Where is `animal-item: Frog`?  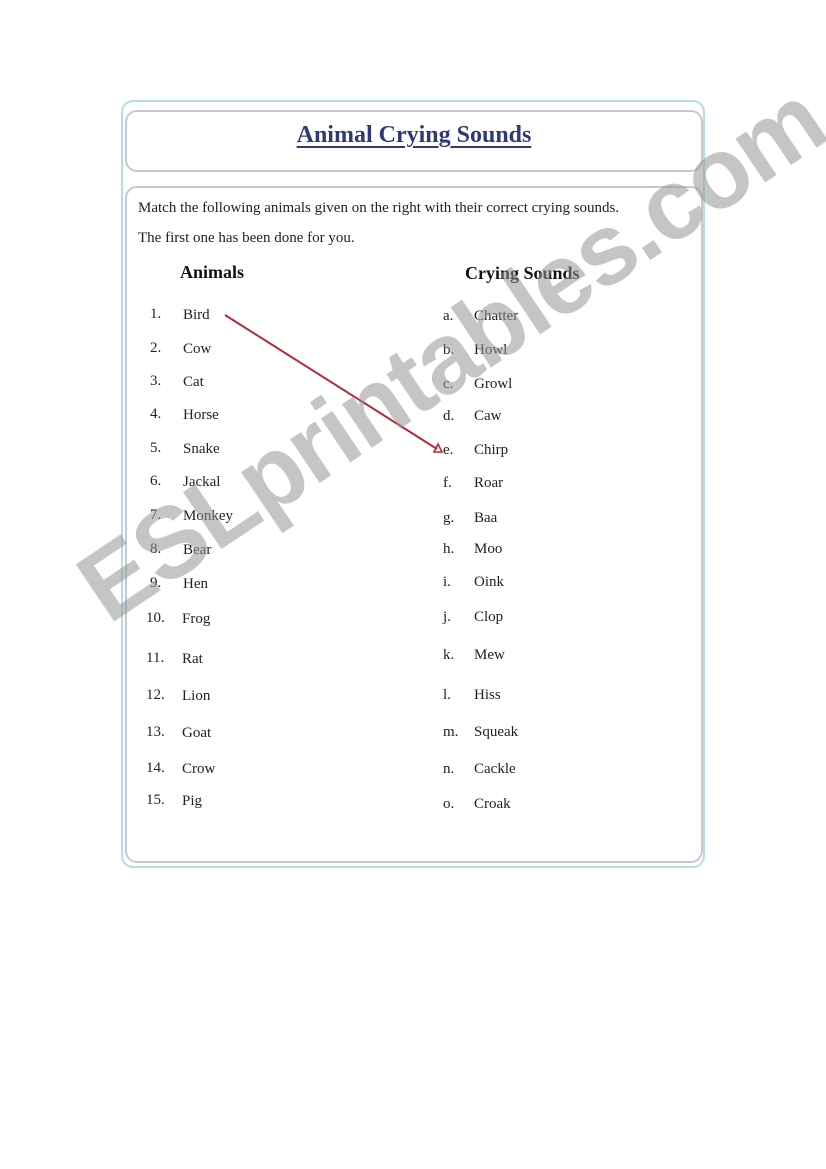 animal-item: Frog is located at coordinates (196, 619).